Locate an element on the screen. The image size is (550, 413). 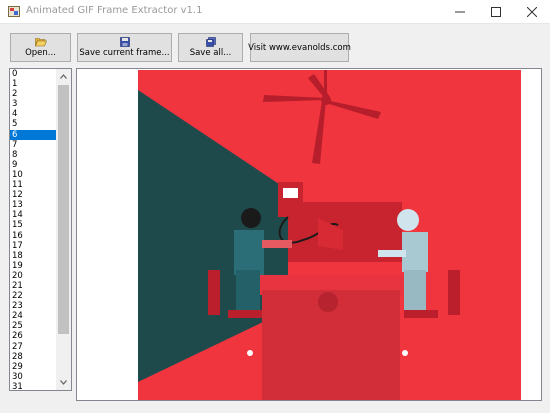
visit-website-button: Visit www.evanolds.com is located at coordinates (299, 47).